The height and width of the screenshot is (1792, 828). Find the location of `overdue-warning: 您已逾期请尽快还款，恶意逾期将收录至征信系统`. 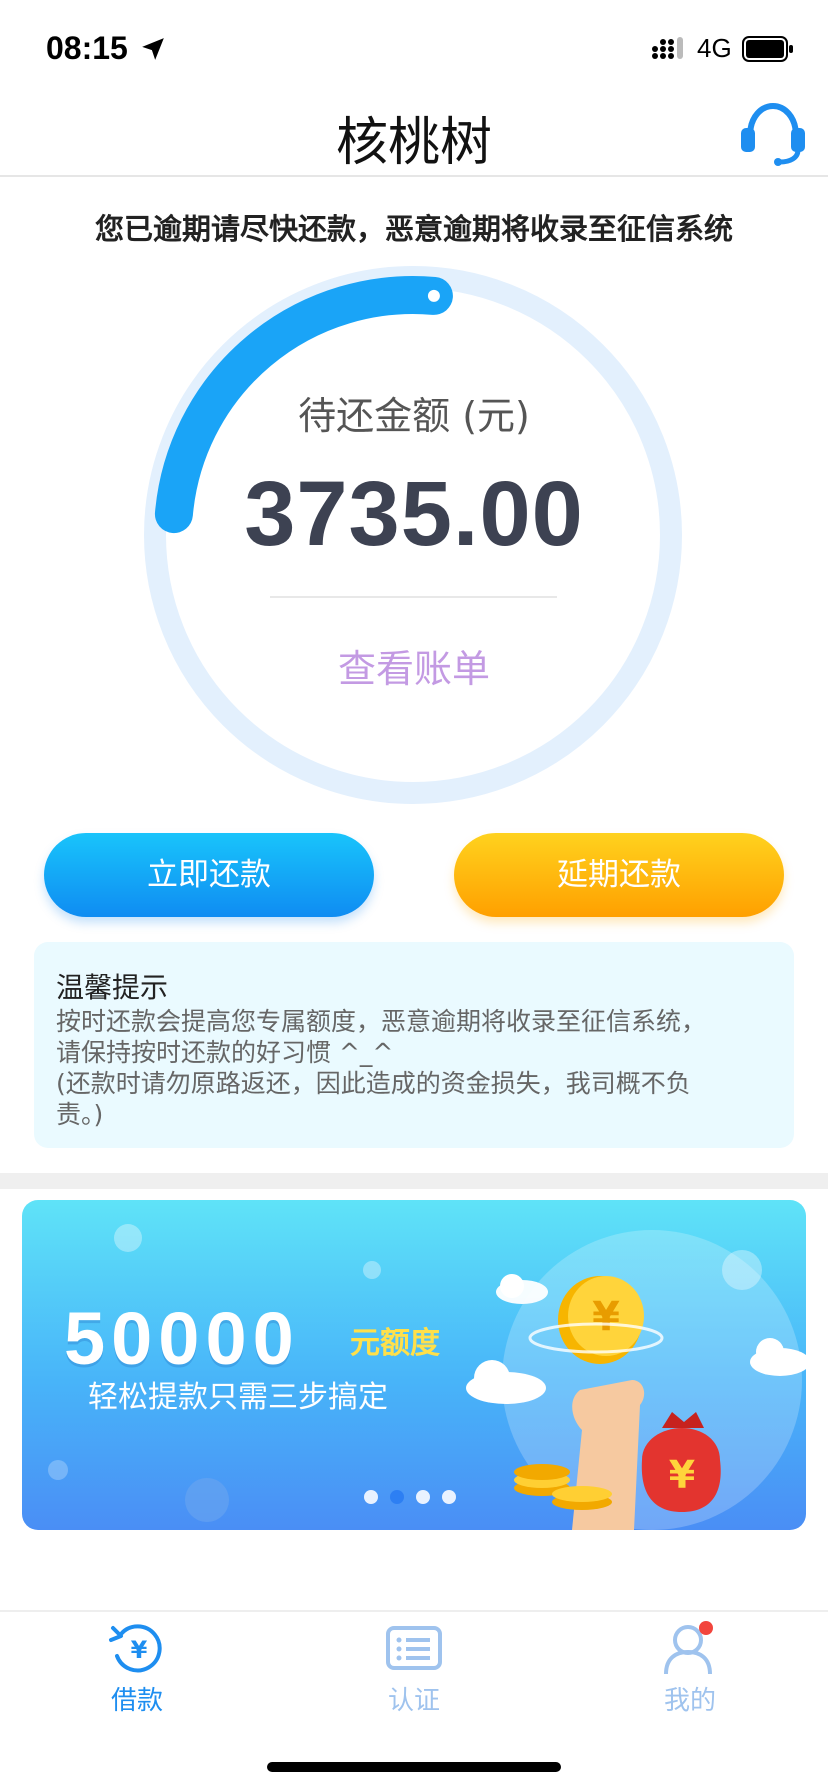

overdue-warning: 您已逾期请尽快还款，恶意逾期将收录至征信系统 is located at coordinates (413, 229).